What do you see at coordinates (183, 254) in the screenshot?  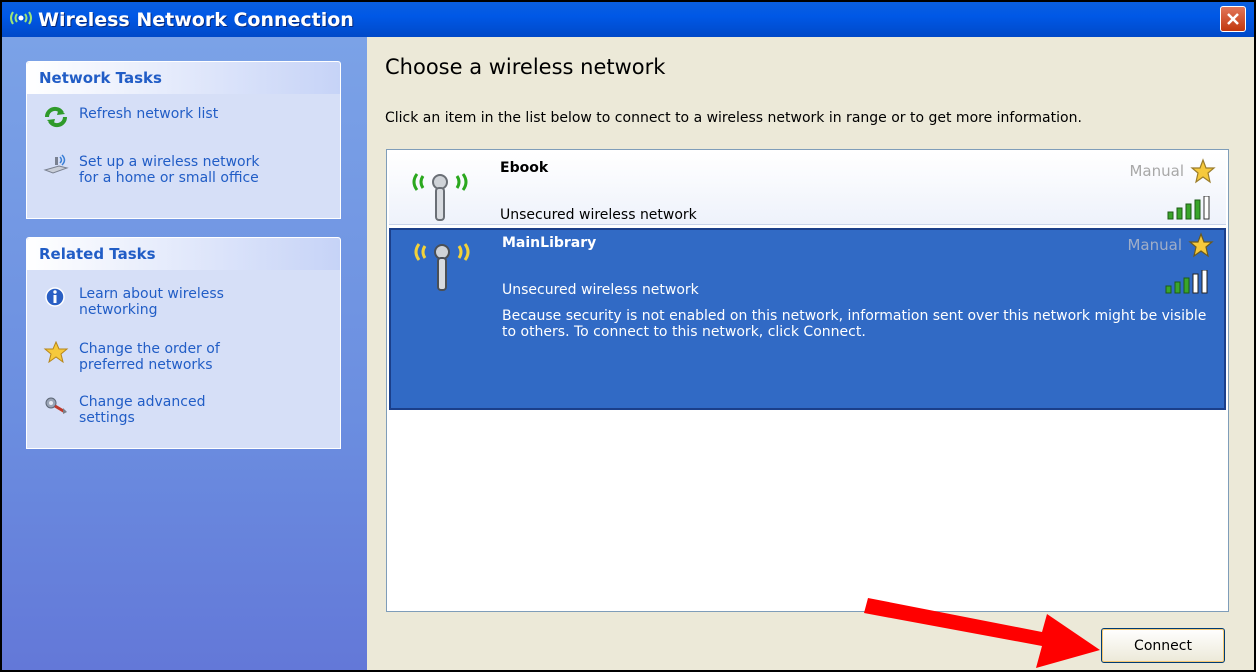 I see `related-tasks-header: Related Tasks` at bounding box center [183, 254].